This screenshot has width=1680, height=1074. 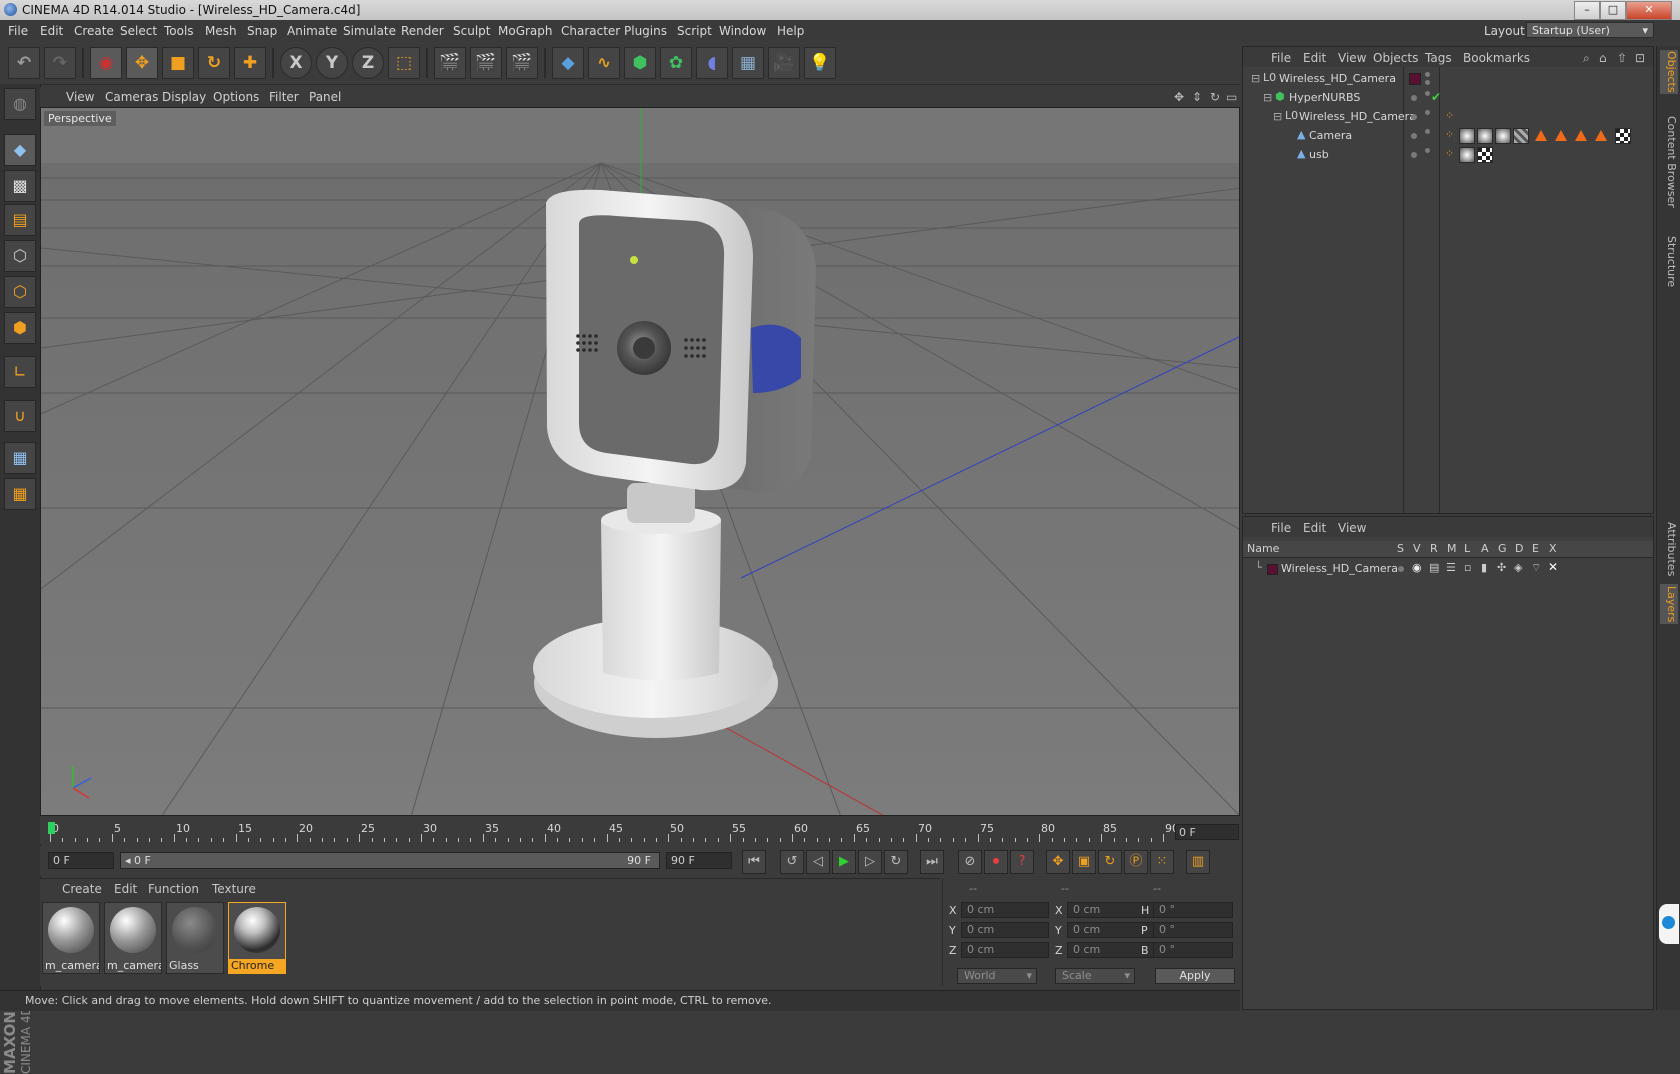 I want to click on make-editable-button: ◍, so click(x=20, y=104).